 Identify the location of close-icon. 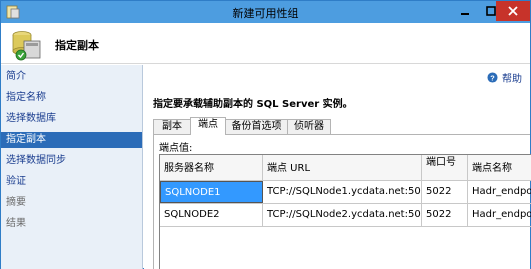
(513, 11).